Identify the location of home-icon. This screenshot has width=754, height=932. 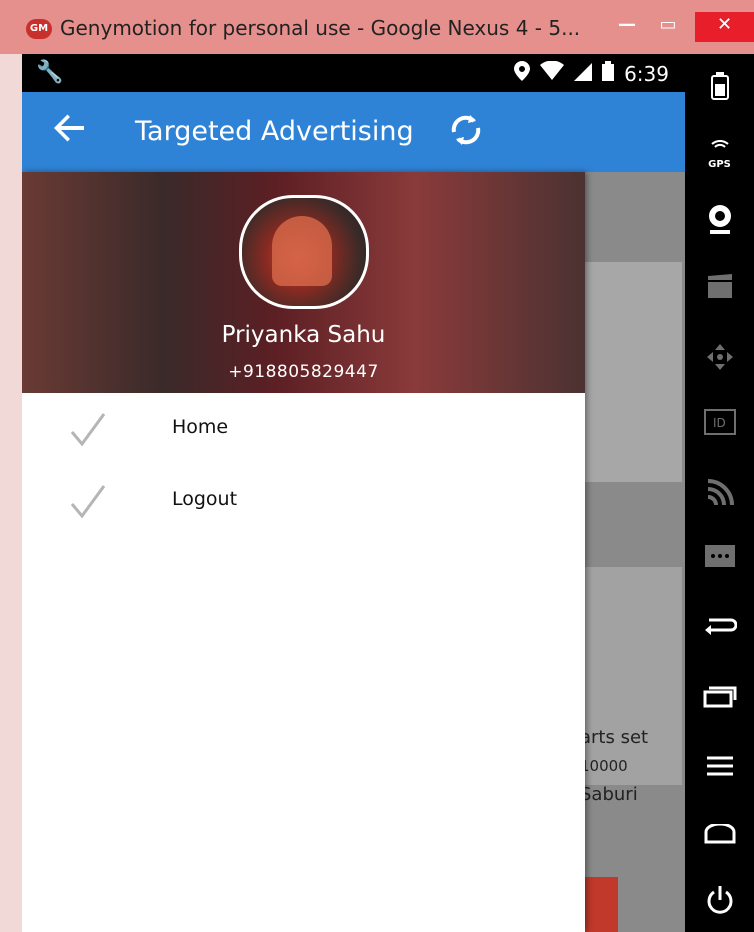
(719, 838).